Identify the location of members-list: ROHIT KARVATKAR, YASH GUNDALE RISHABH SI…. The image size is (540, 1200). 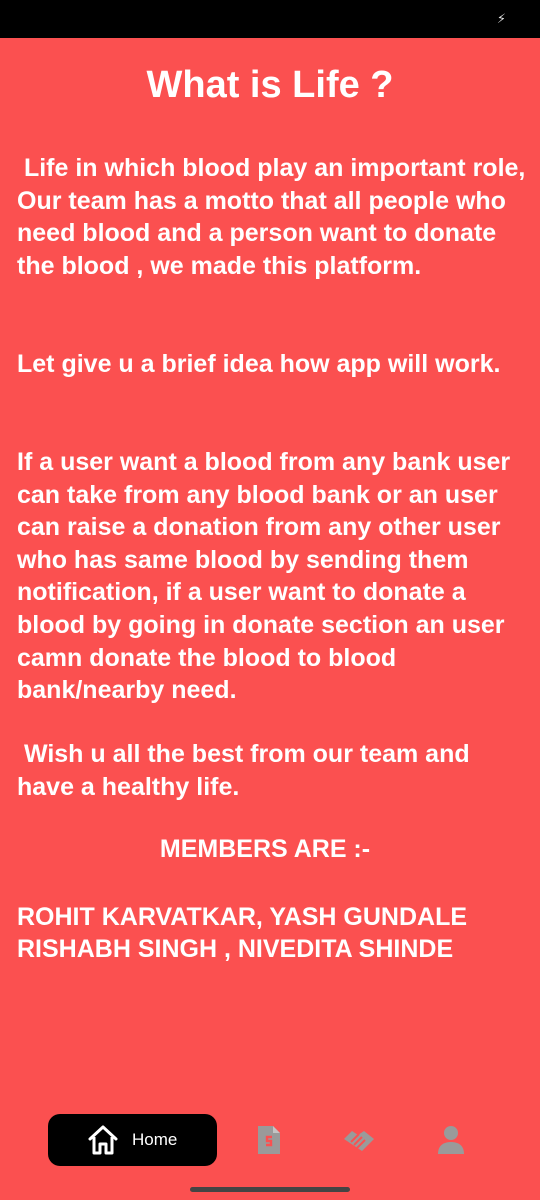
(242, 933).